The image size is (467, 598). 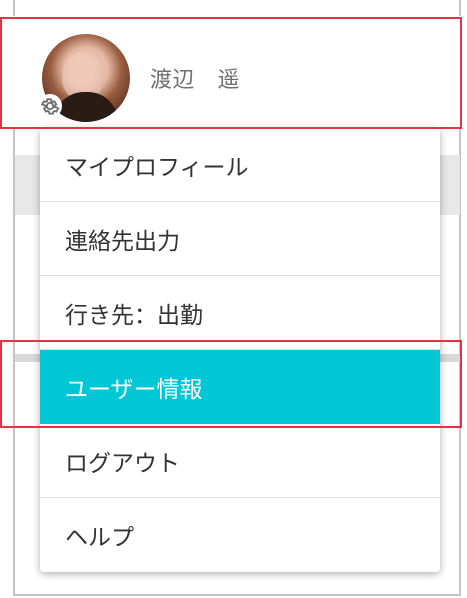 What do you see at coordinates (240, 313) in the screenshot?
I see `menu-item-destination-attendance: 行き先：出勤` at bounding box center [240, 313].